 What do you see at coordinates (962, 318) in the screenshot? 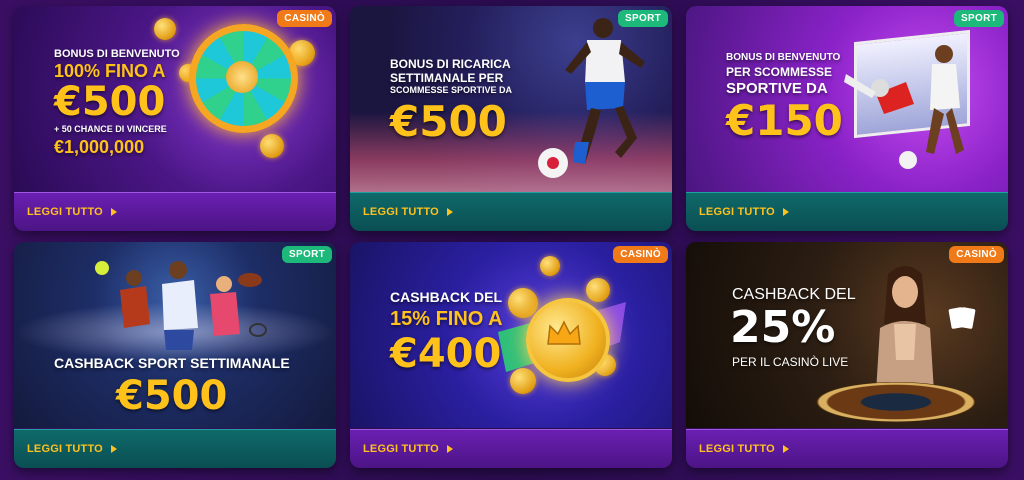
I see `playing-cards-icon` at bounding box center [962, 318].